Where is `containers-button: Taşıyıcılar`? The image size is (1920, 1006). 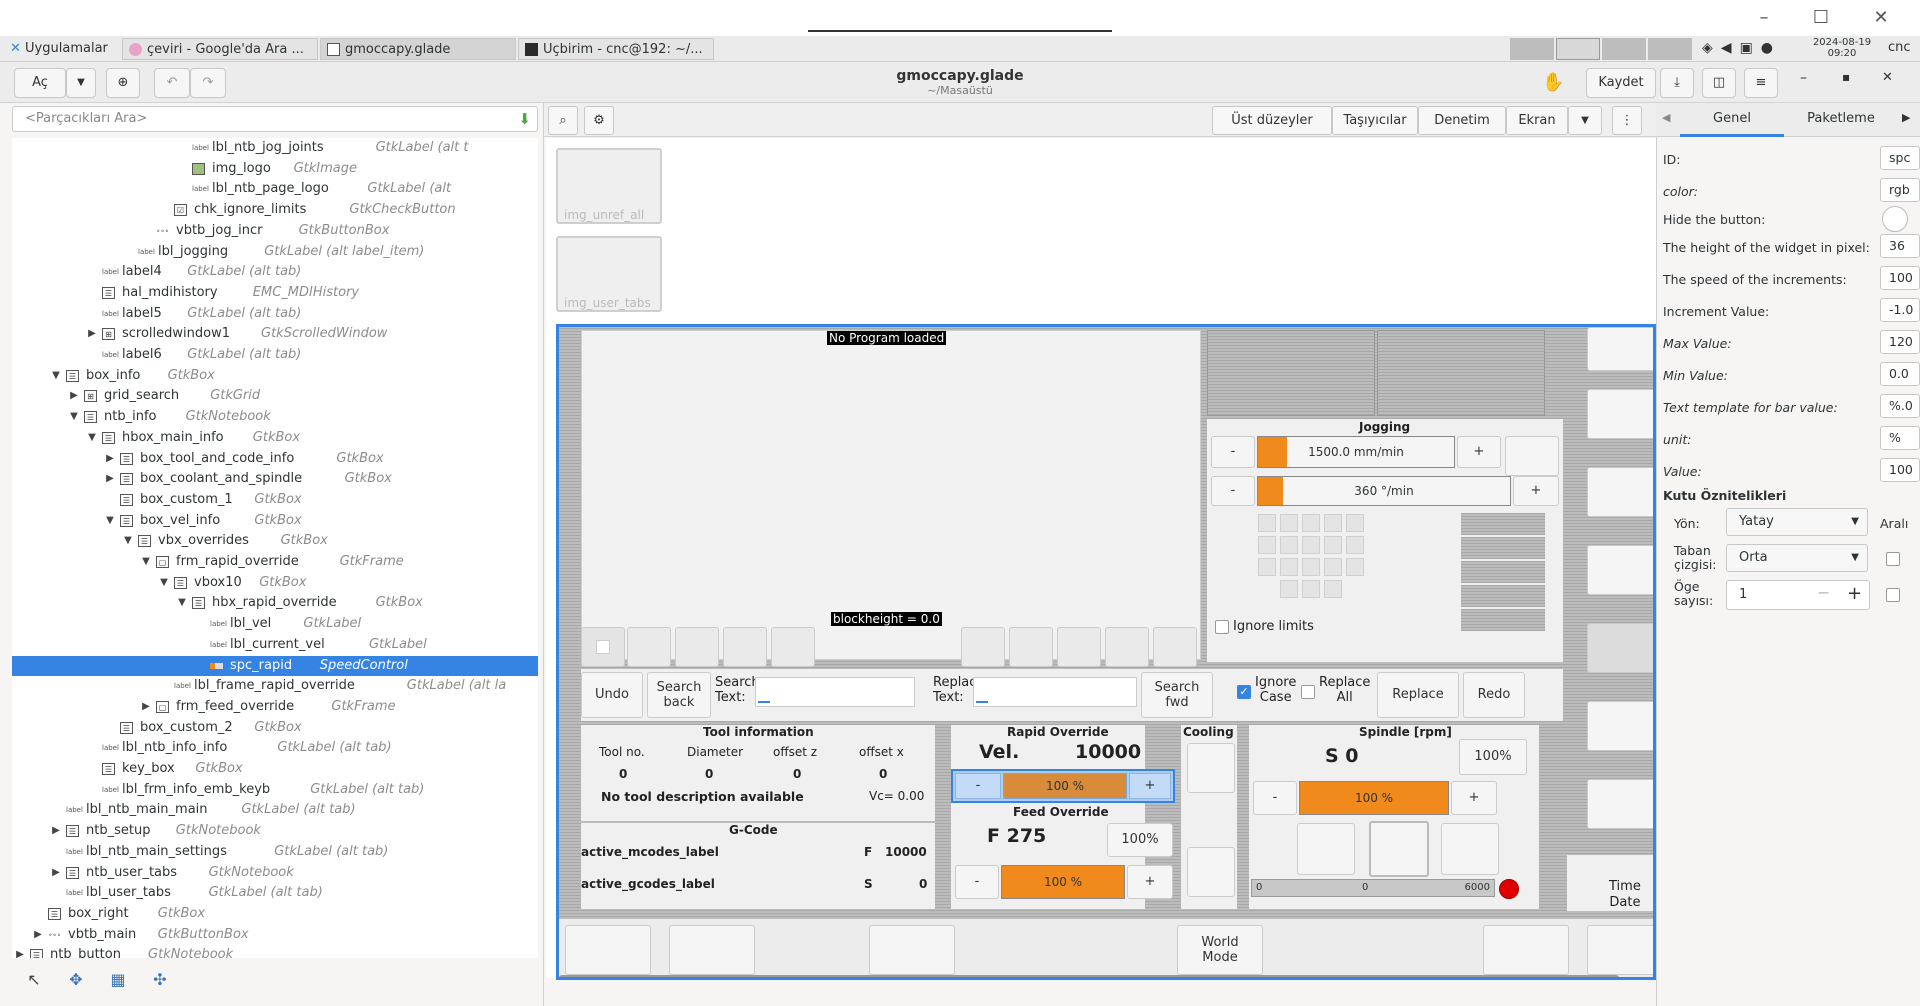
containers-button: Taşıyıcılar is located at coordinates (1375, 120).